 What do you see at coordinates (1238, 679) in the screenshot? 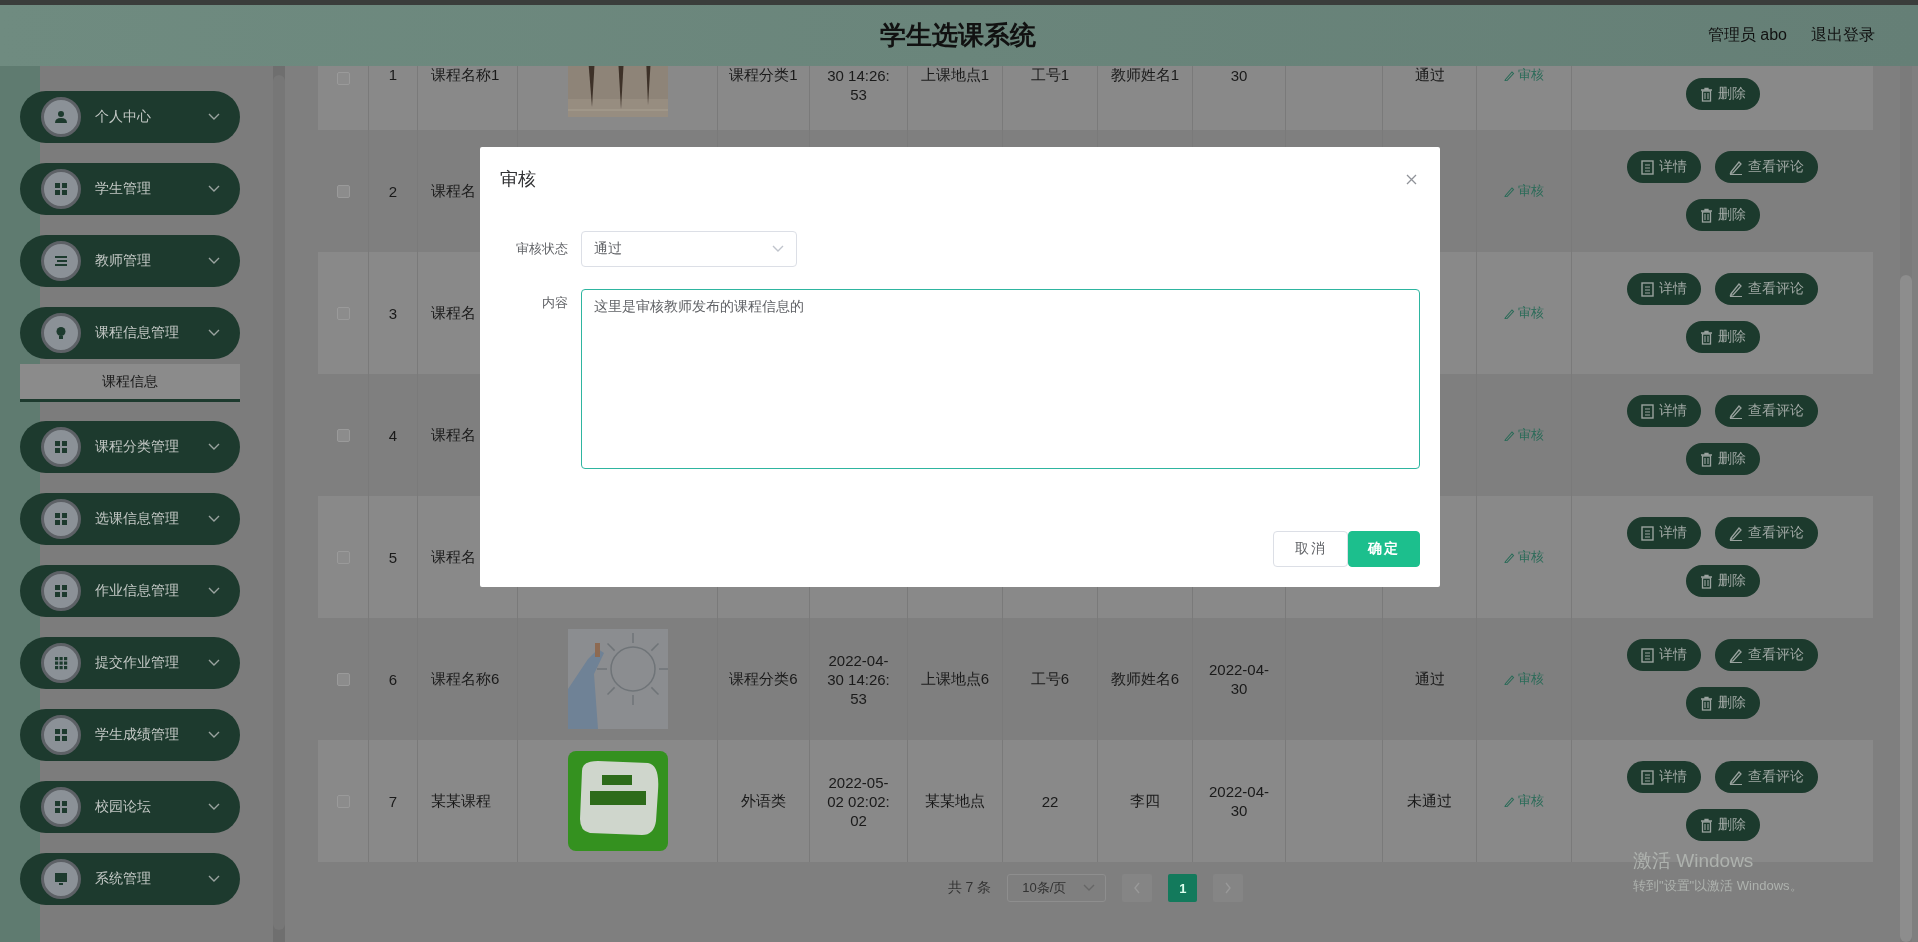
I see `date: 2022-04-30` at bounding box center [1238, 679].